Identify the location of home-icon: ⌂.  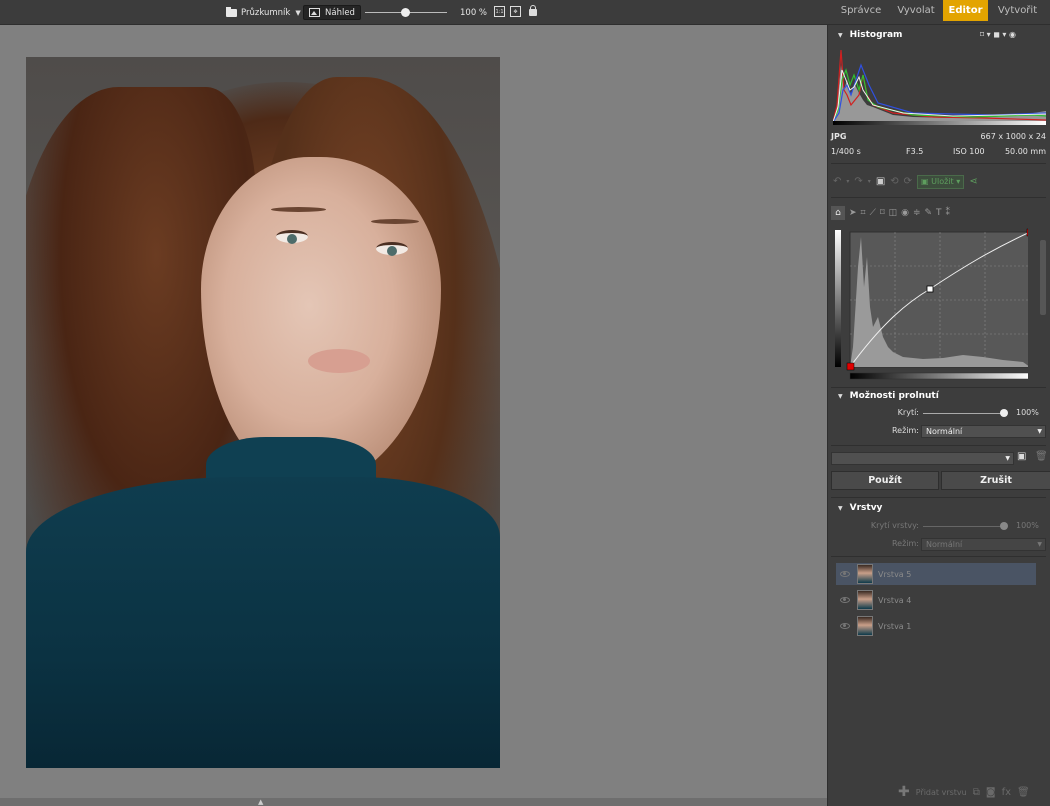
(838, 213).